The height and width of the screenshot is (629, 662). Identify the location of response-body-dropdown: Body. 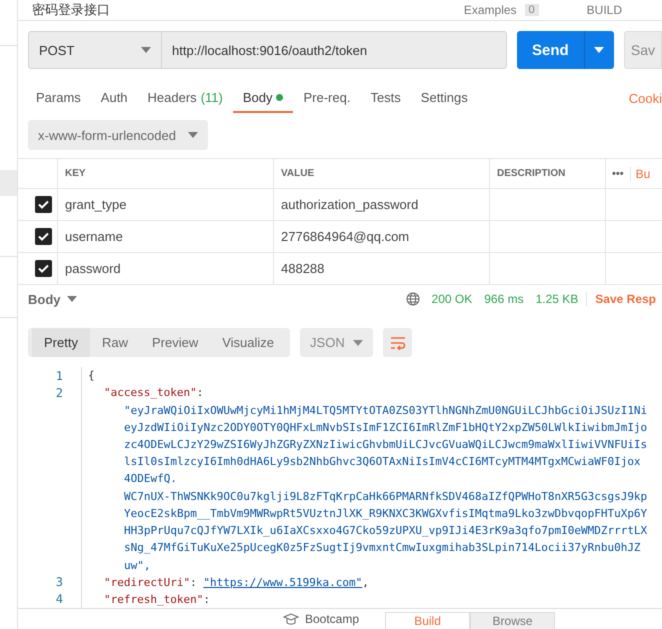
(52, 299).